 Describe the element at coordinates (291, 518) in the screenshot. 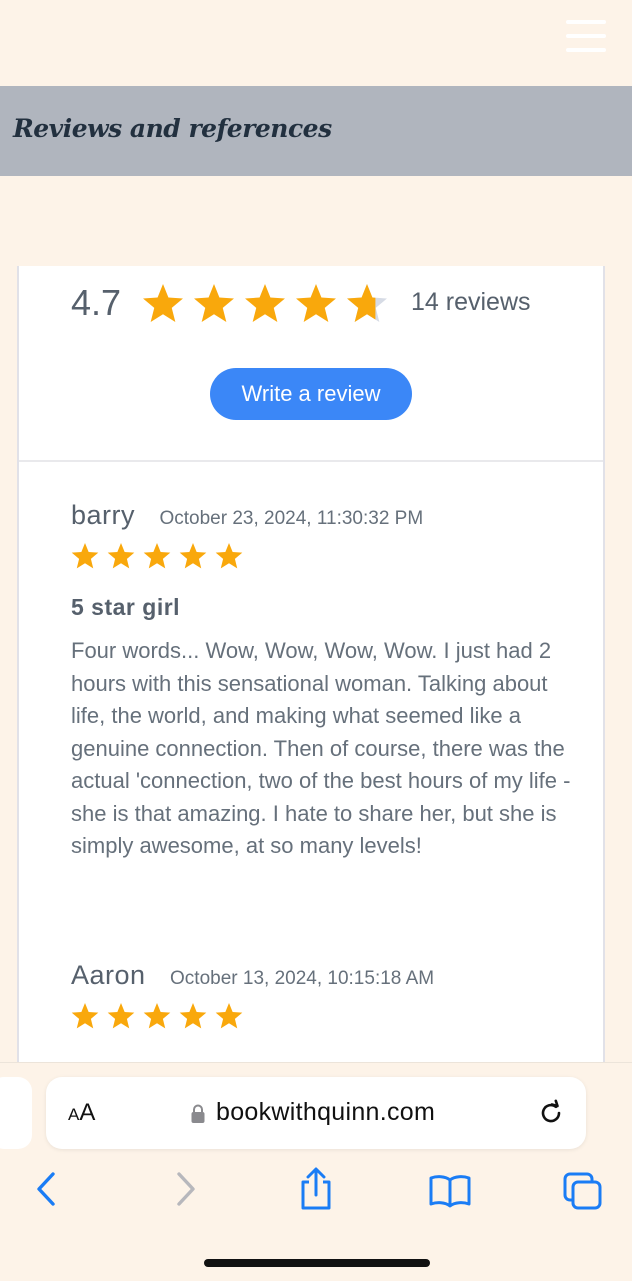

I see `review-date: October 23, 2024, 11:30:32 PM` at that location.